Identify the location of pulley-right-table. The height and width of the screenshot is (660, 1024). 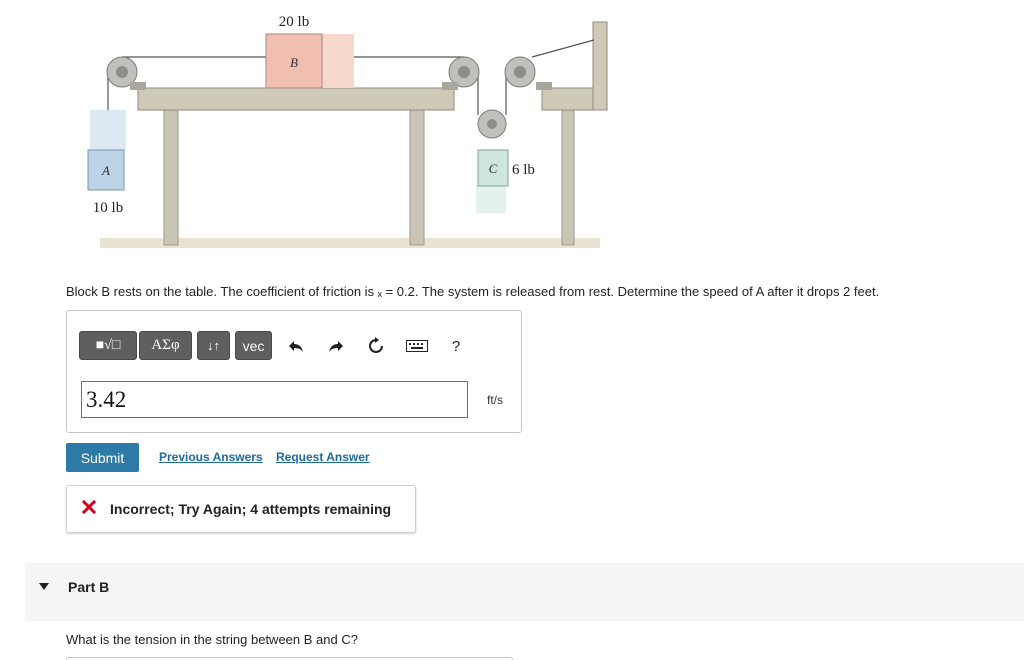
(461, 73).